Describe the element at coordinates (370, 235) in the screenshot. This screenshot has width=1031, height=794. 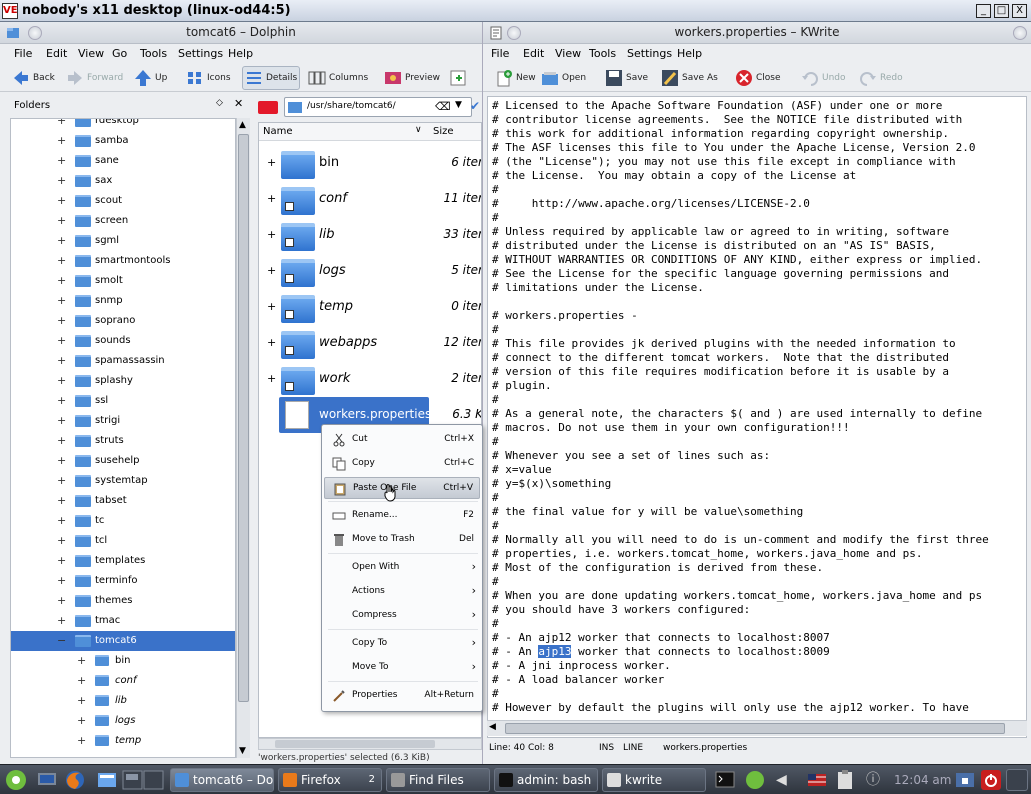
I see `file-row: + lib 33 iter` at that location.